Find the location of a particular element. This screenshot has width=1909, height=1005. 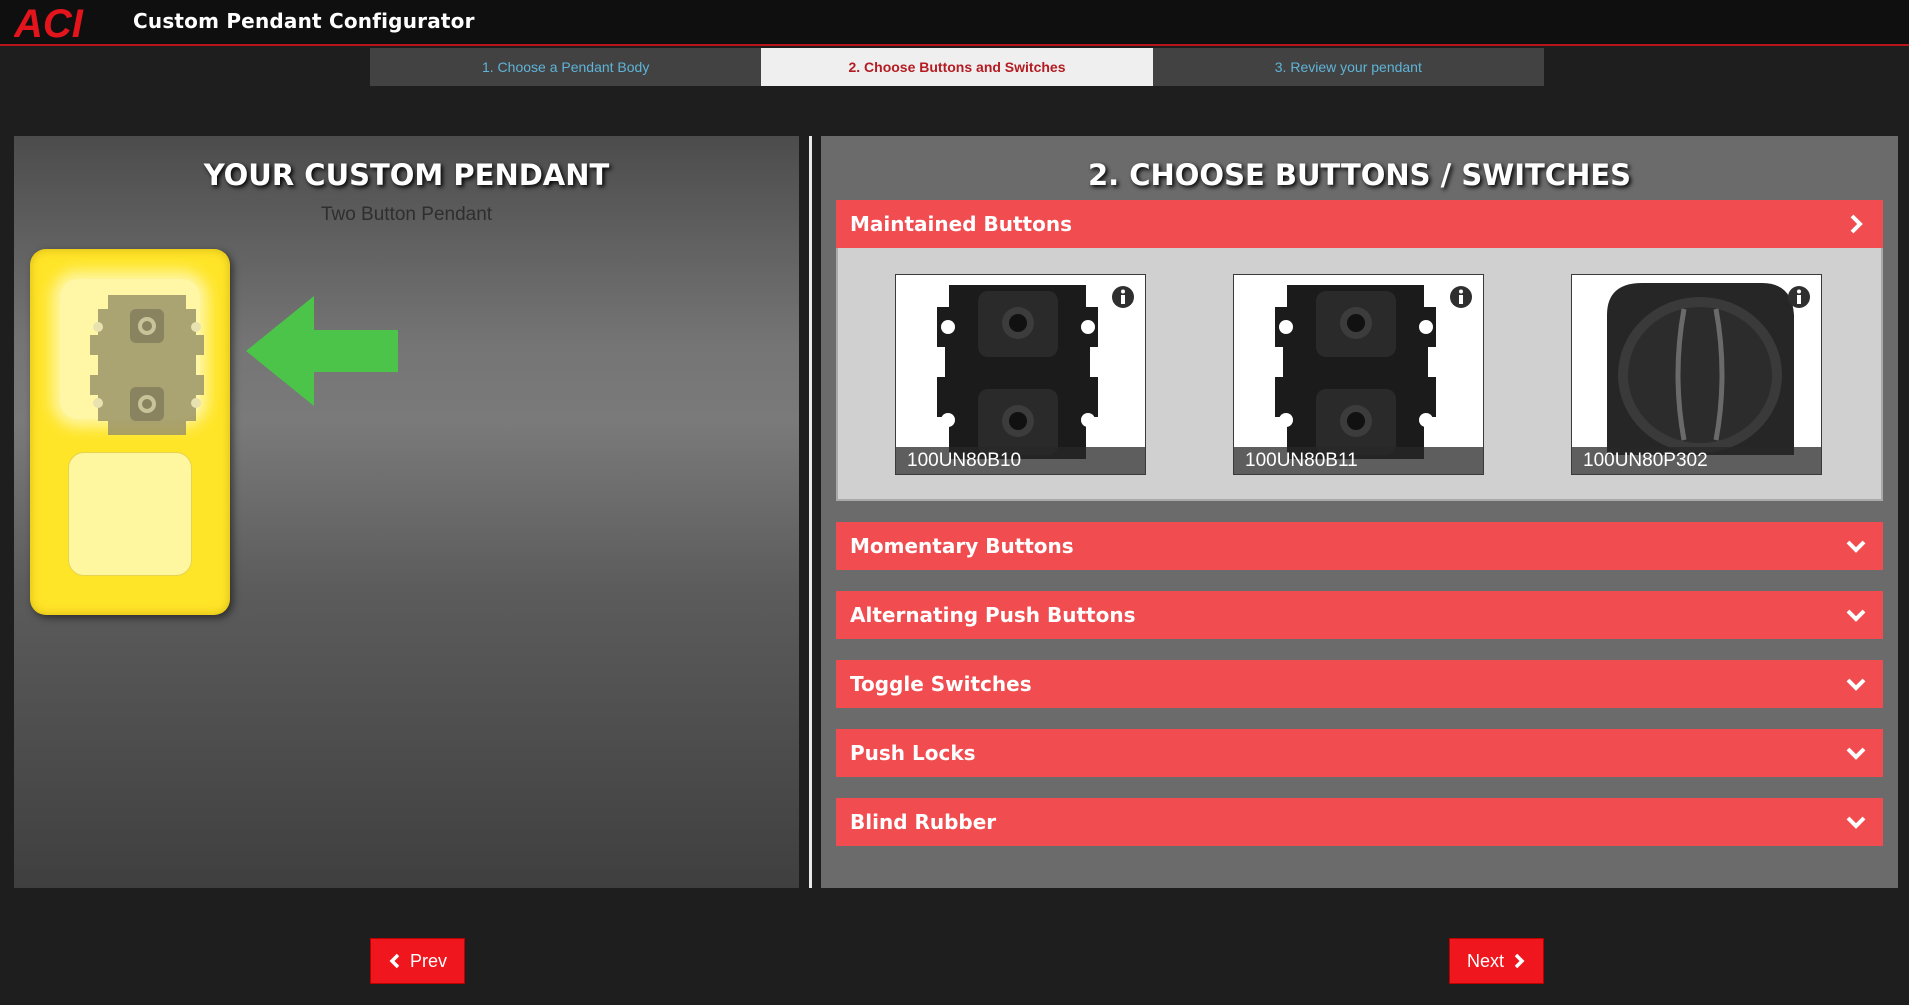

arrow-left-icon is located at coordinates (322, 351).